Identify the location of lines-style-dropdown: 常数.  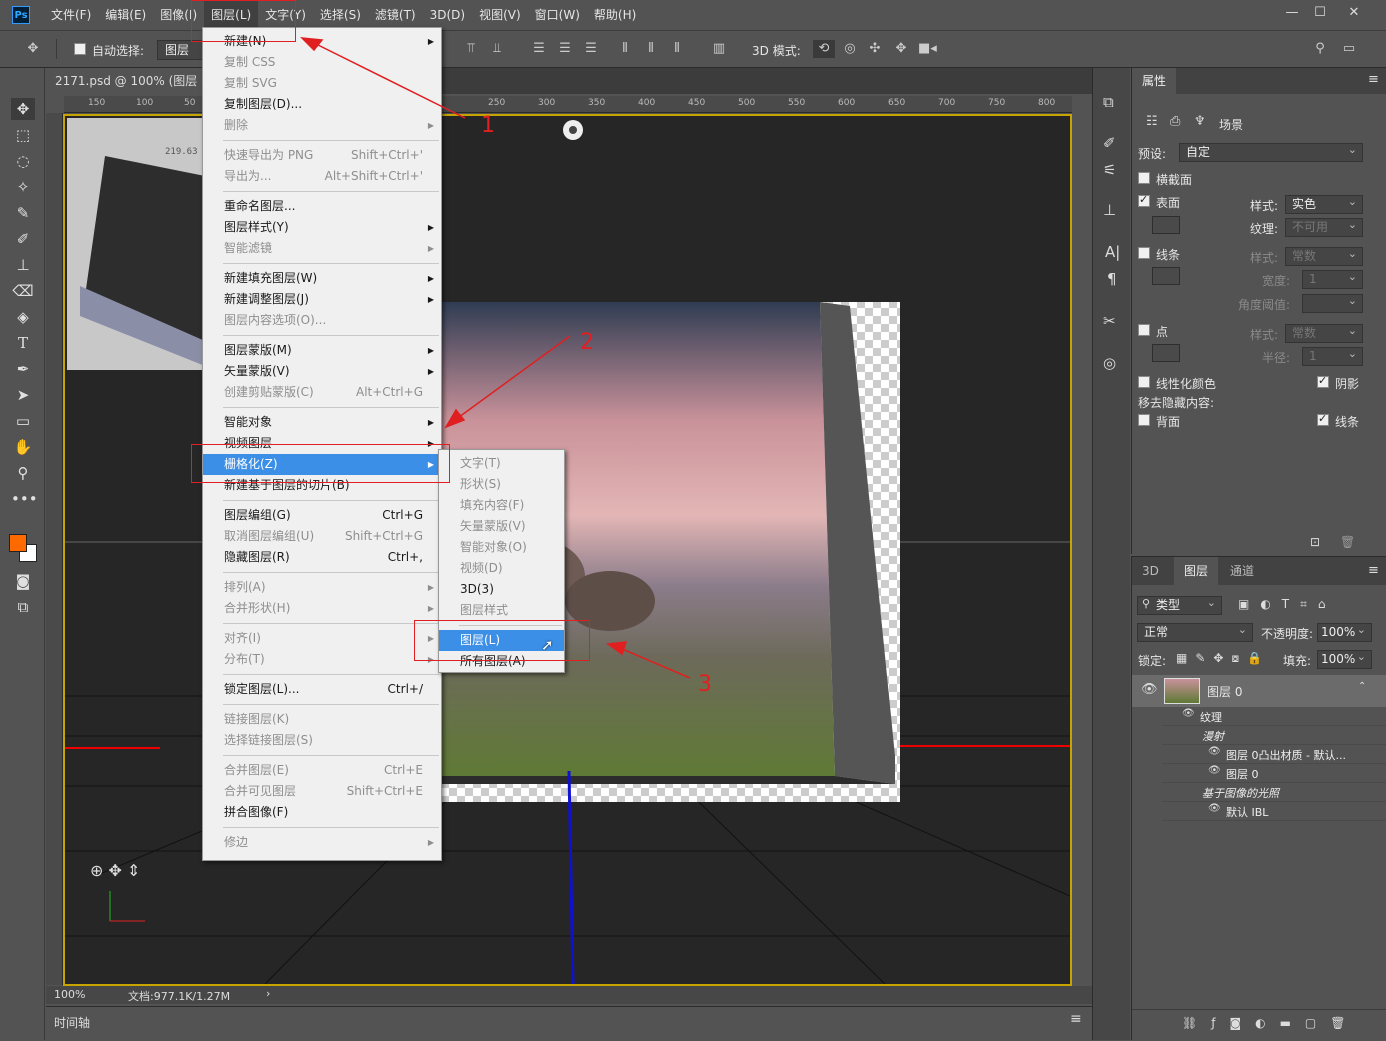
(1324, 255).